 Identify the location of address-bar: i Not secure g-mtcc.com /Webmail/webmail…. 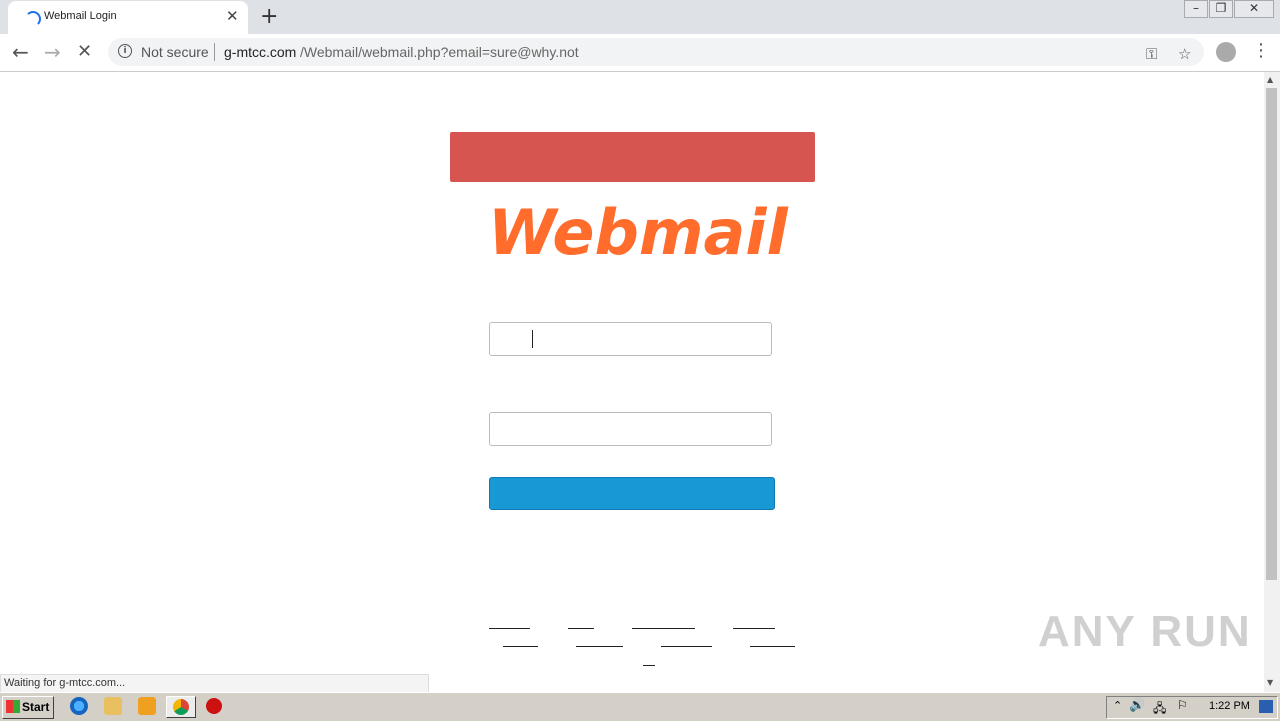
(656, 52).